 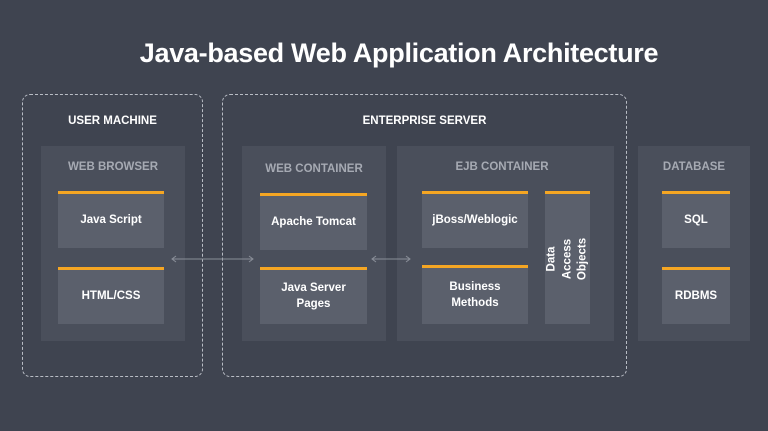 What do you see at coordinates (111, 219) in the screenshot?
I see `javascript-box: Java Script` at bounding box center [111, 219].